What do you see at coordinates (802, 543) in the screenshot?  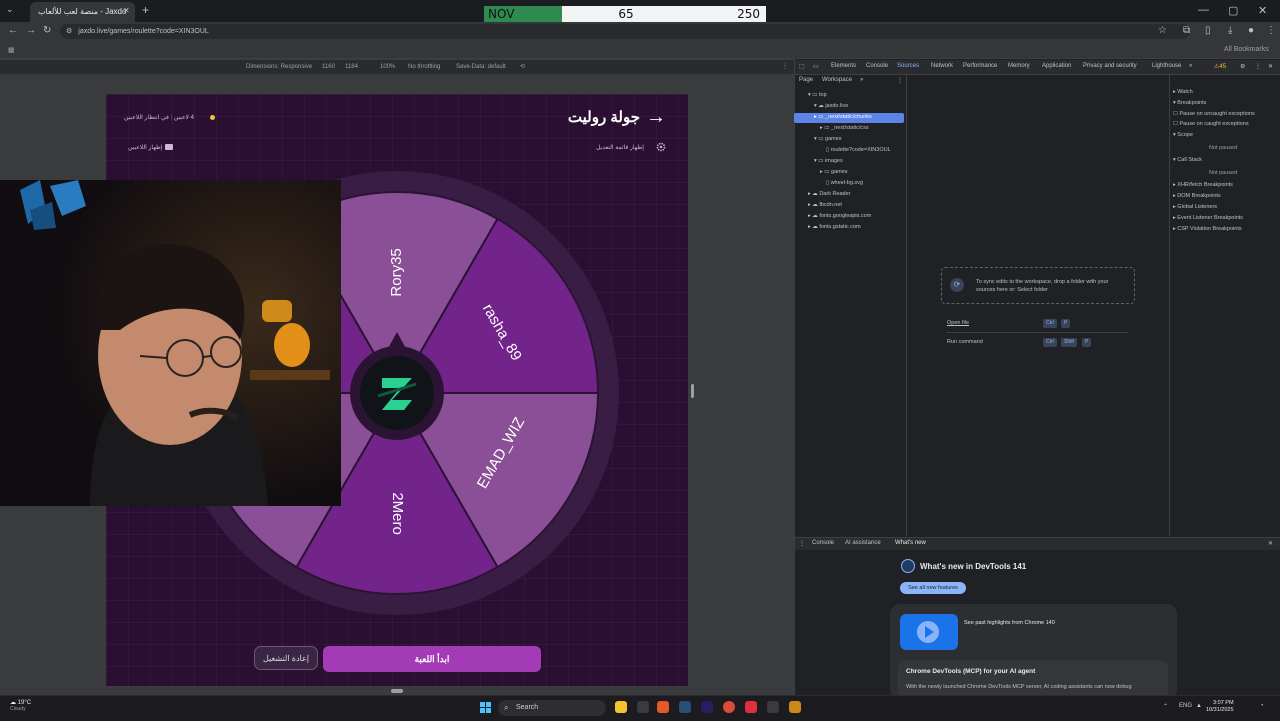 I see `drawer-menu-icon: ⋮` at bounding box center [802, 543].